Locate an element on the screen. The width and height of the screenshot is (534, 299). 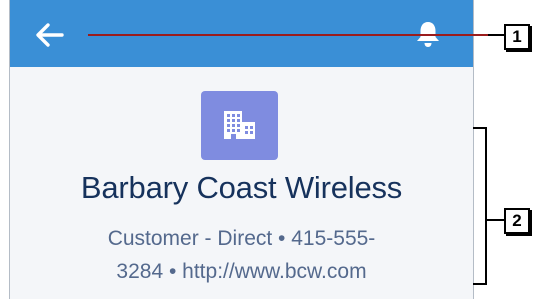
account-record-icon is located at coordinates (239, 125).